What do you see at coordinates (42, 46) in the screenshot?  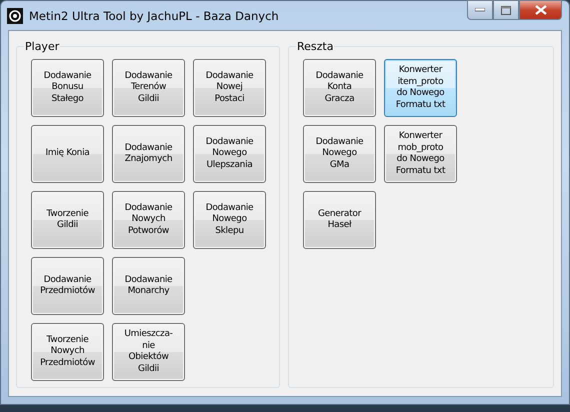 I see `group-title: Player` at bounding box center [42, 46].